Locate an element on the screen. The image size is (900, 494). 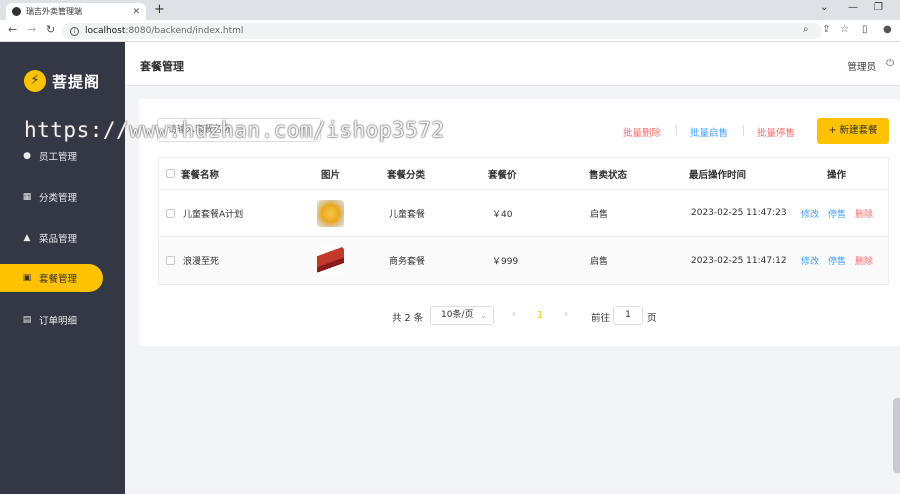
sidebar-item-employee: ● 员工管理 is located at coordinates (51, 156).